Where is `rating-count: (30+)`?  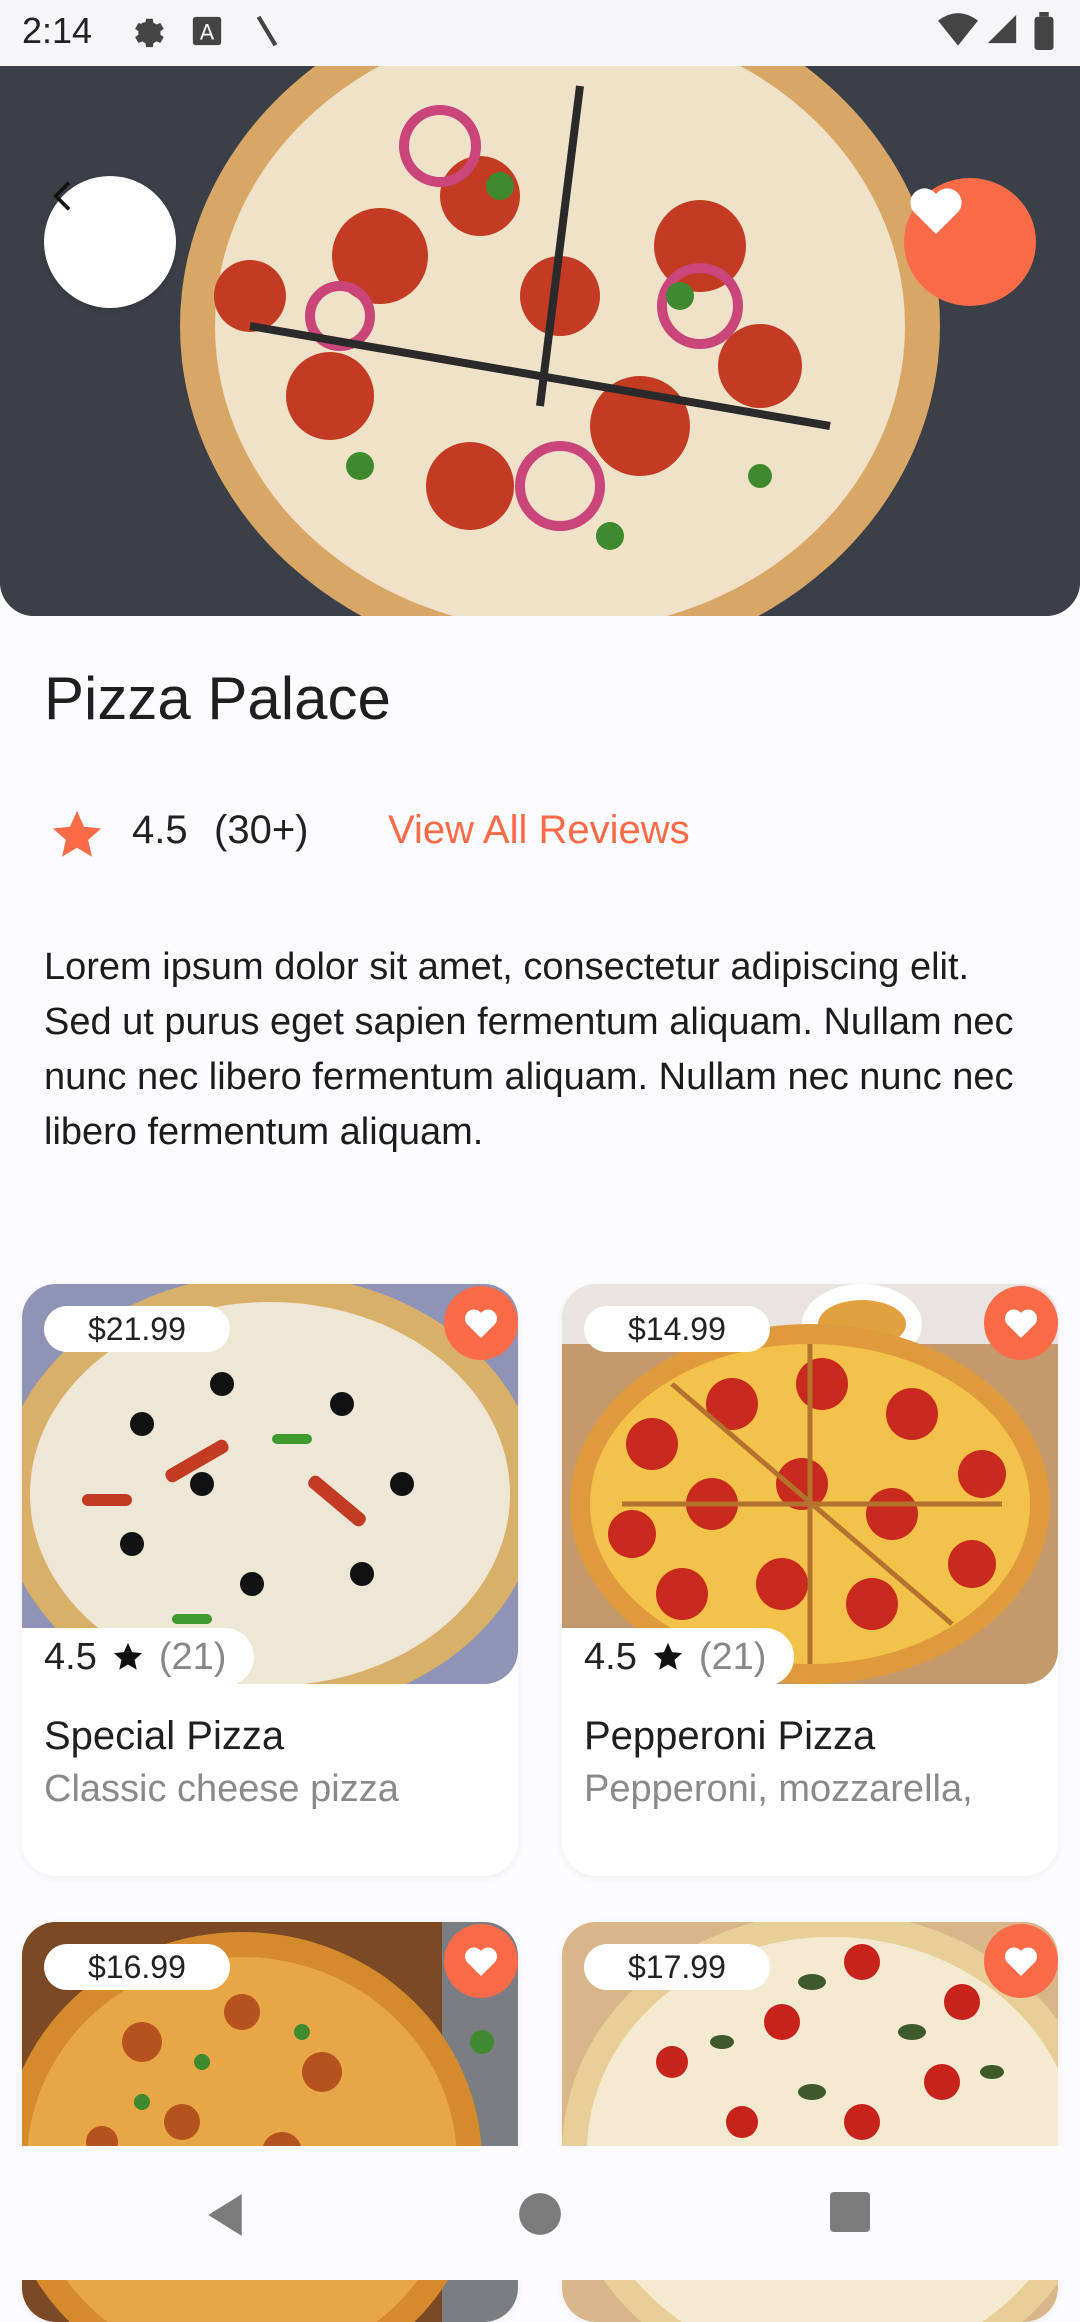
rating-count: (30+) is located at coordinates (261, 830).